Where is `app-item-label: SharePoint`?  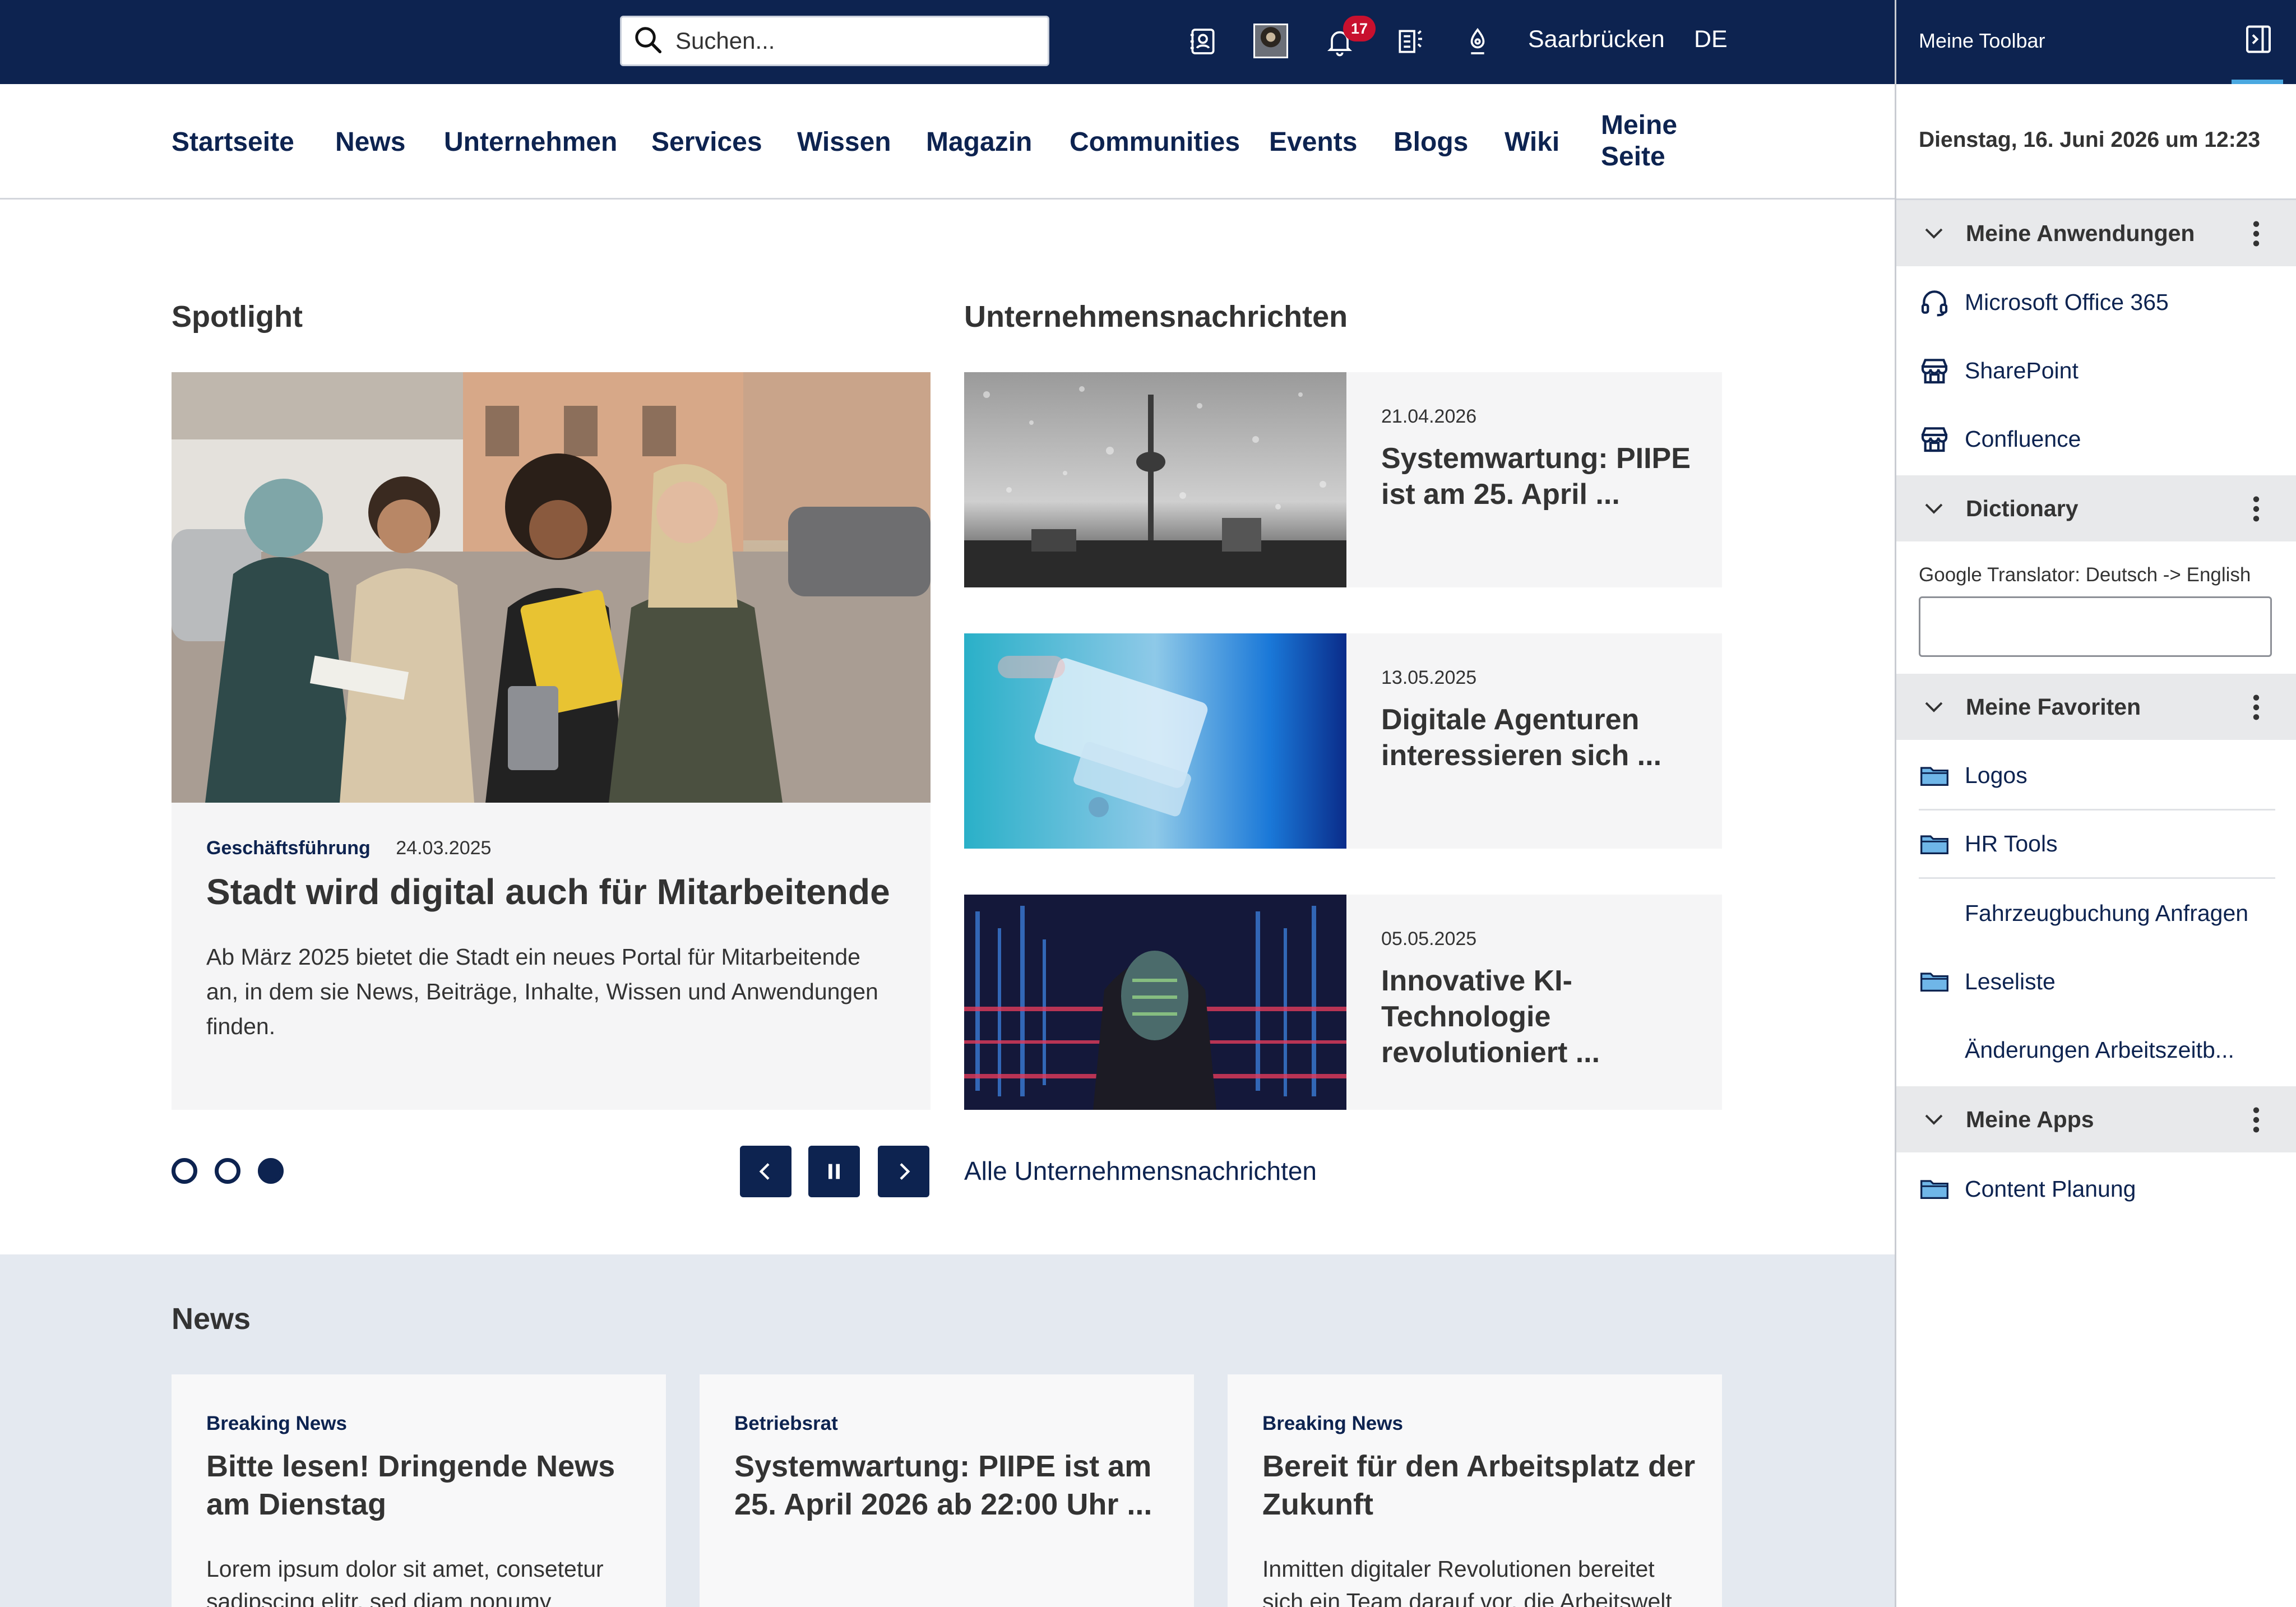 app-item-label: SharePoint is located at coordinates (2022, 370).